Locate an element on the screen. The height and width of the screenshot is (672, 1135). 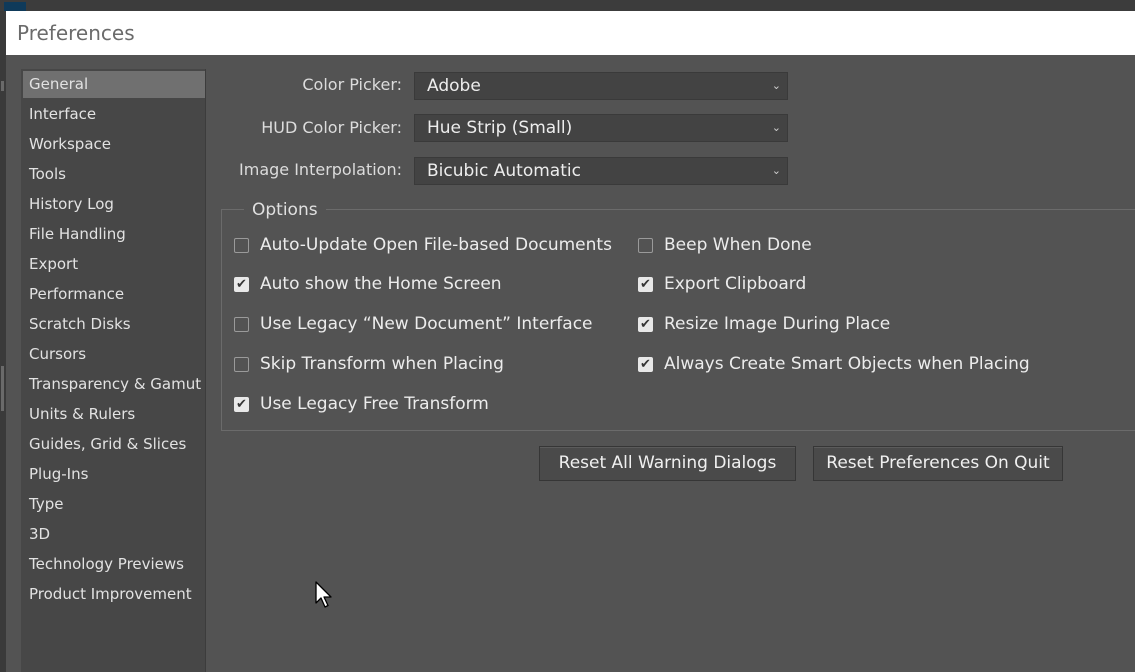
hud-color-picker-label: HUD Color Picker: is located at coordinates (331, 127).